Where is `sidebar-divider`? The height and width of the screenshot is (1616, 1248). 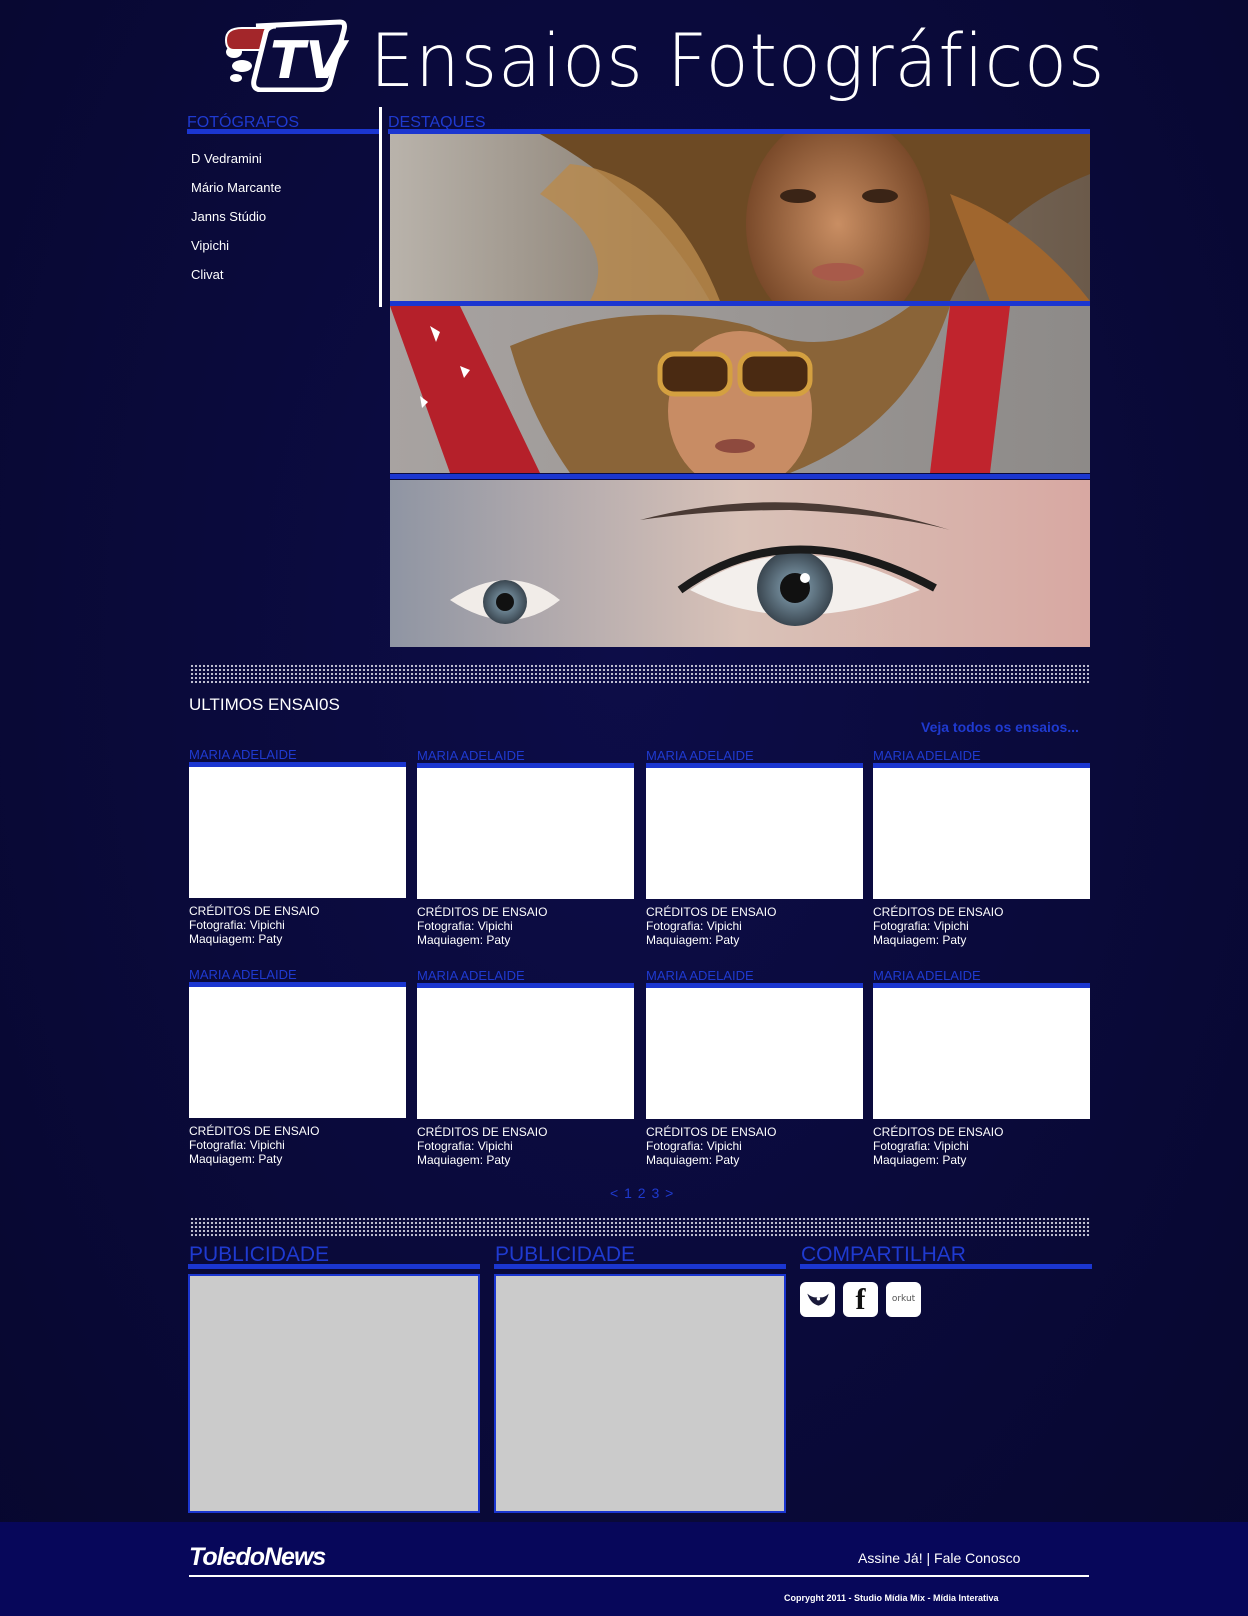 sidebar-divider is located at coordinates (380, 207).